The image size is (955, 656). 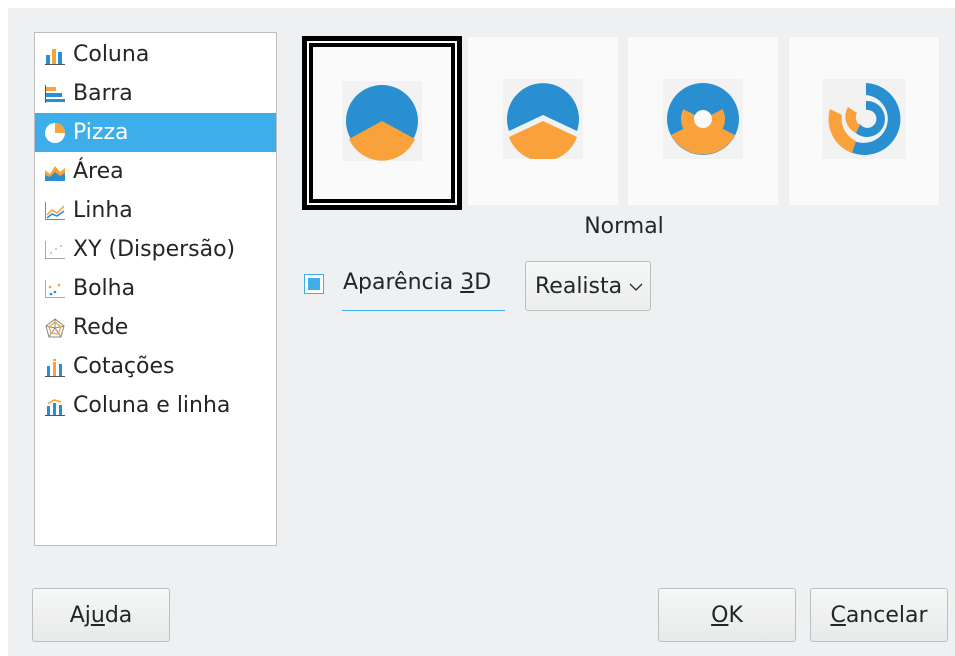 I want to click on chart-type-item-net: Rede, so click(x=155, y=327).